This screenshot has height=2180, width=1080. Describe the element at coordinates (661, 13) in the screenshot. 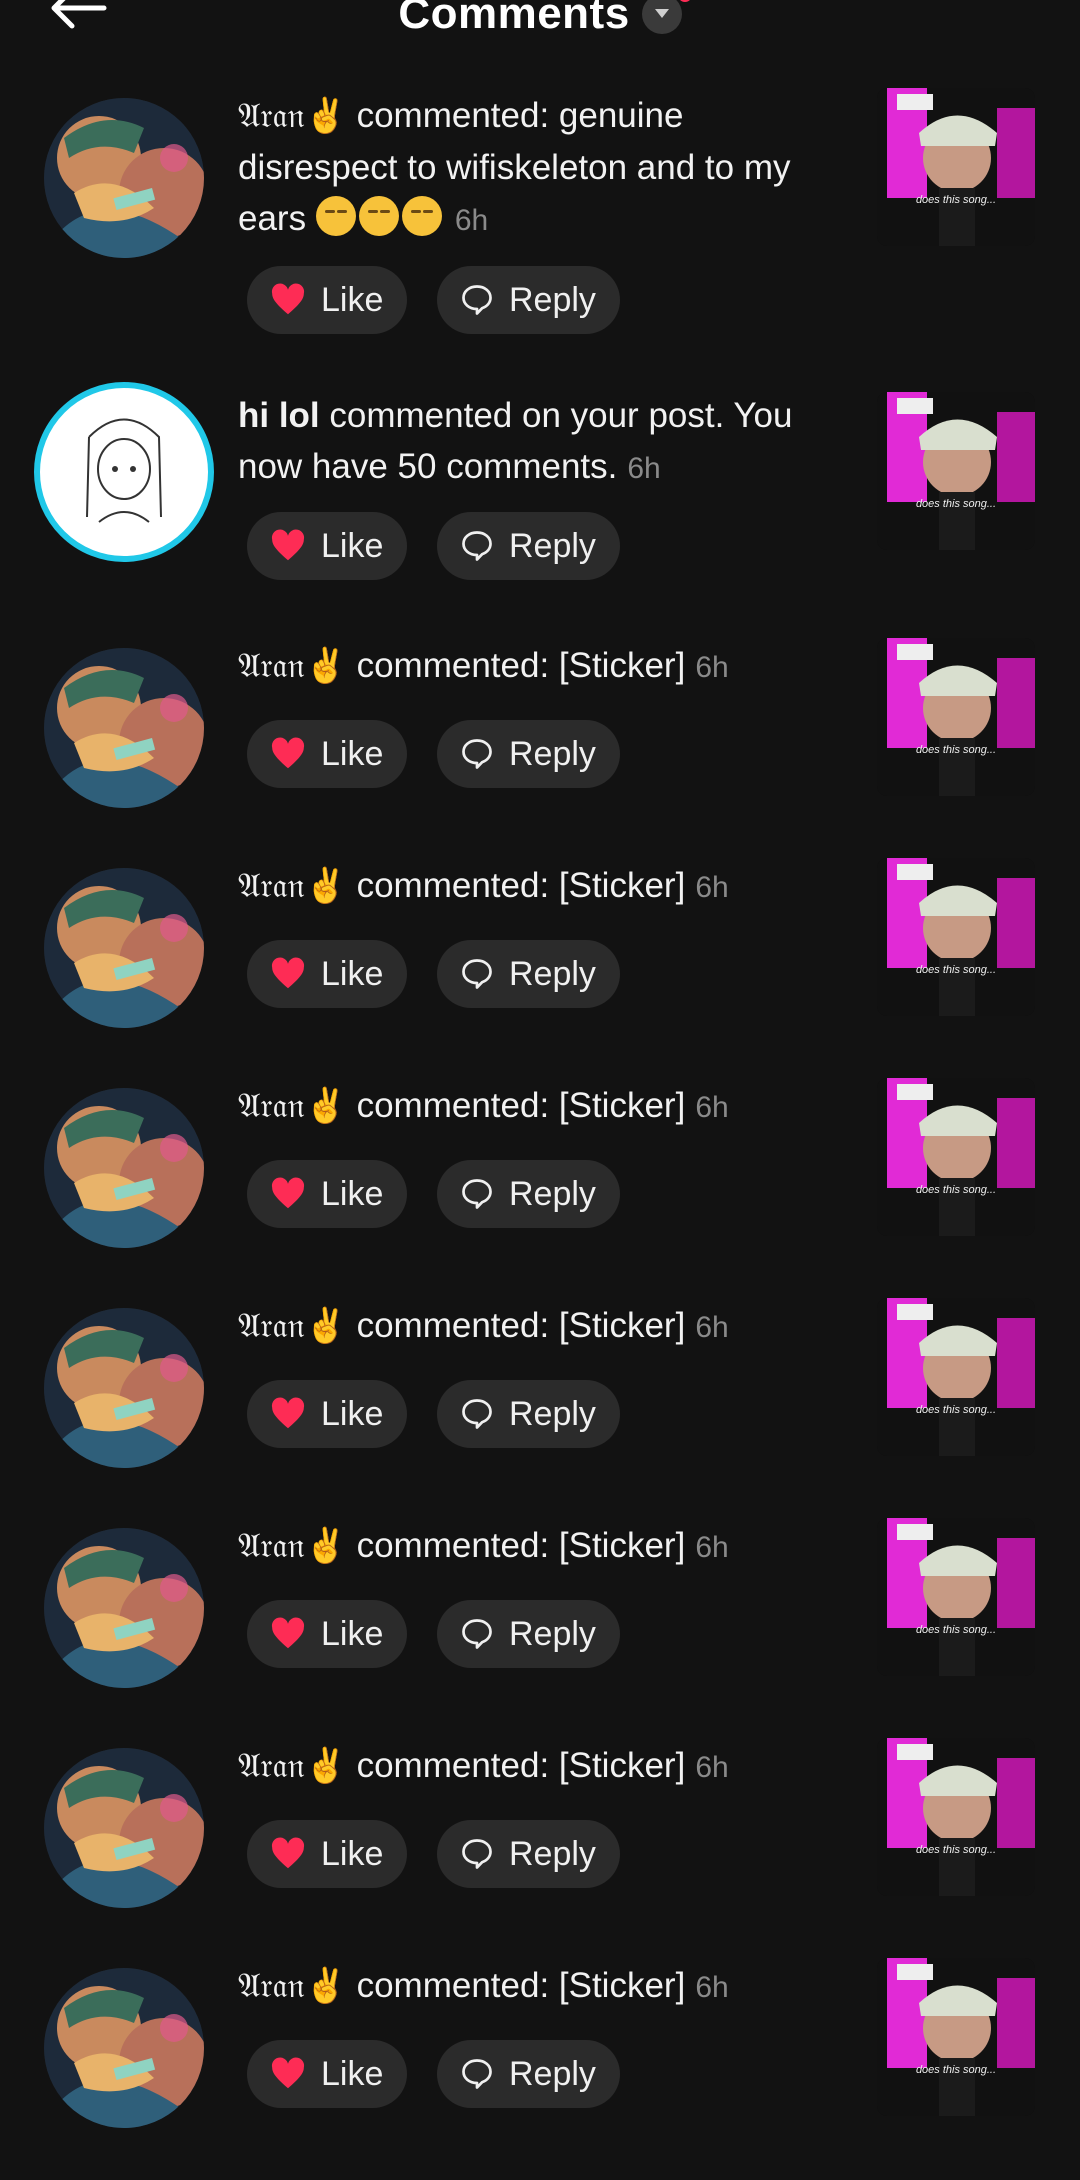

I see `chevron-down-icon` at that location.